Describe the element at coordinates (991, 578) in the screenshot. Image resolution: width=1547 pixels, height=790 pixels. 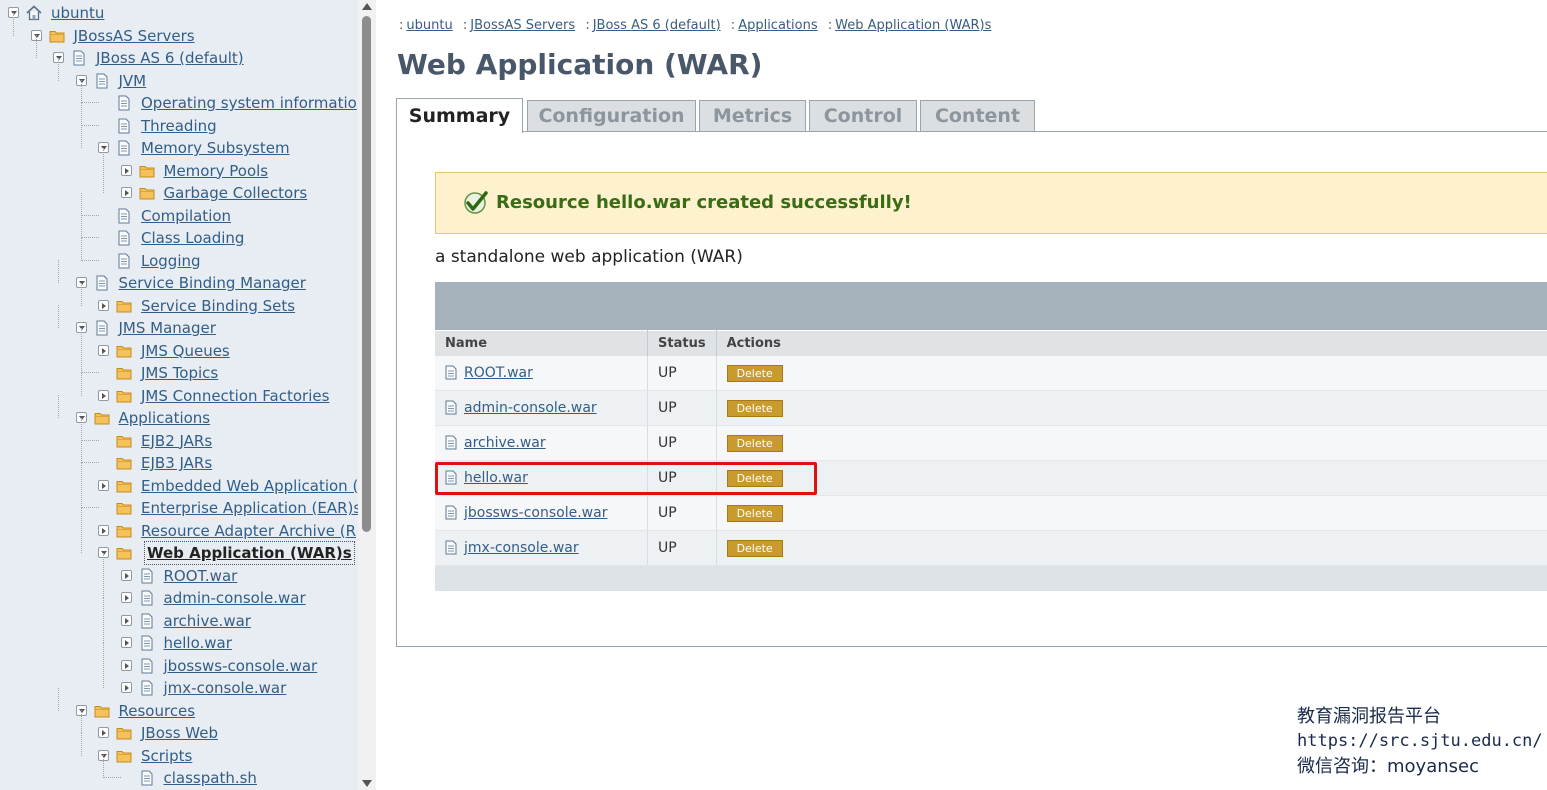
I see `table-footer` at that location.